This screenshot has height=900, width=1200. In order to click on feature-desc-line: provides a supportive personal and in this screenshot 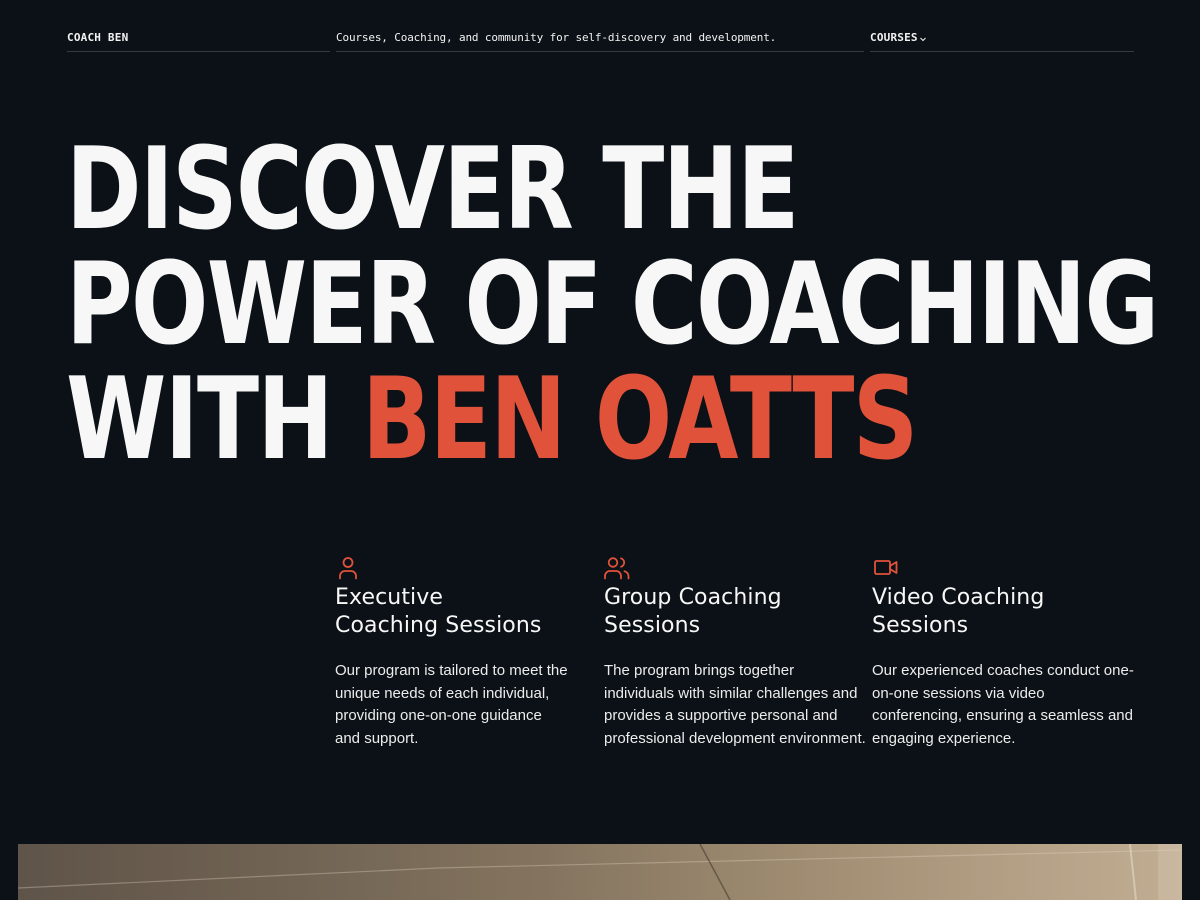, I will do `click(721, 715)`.